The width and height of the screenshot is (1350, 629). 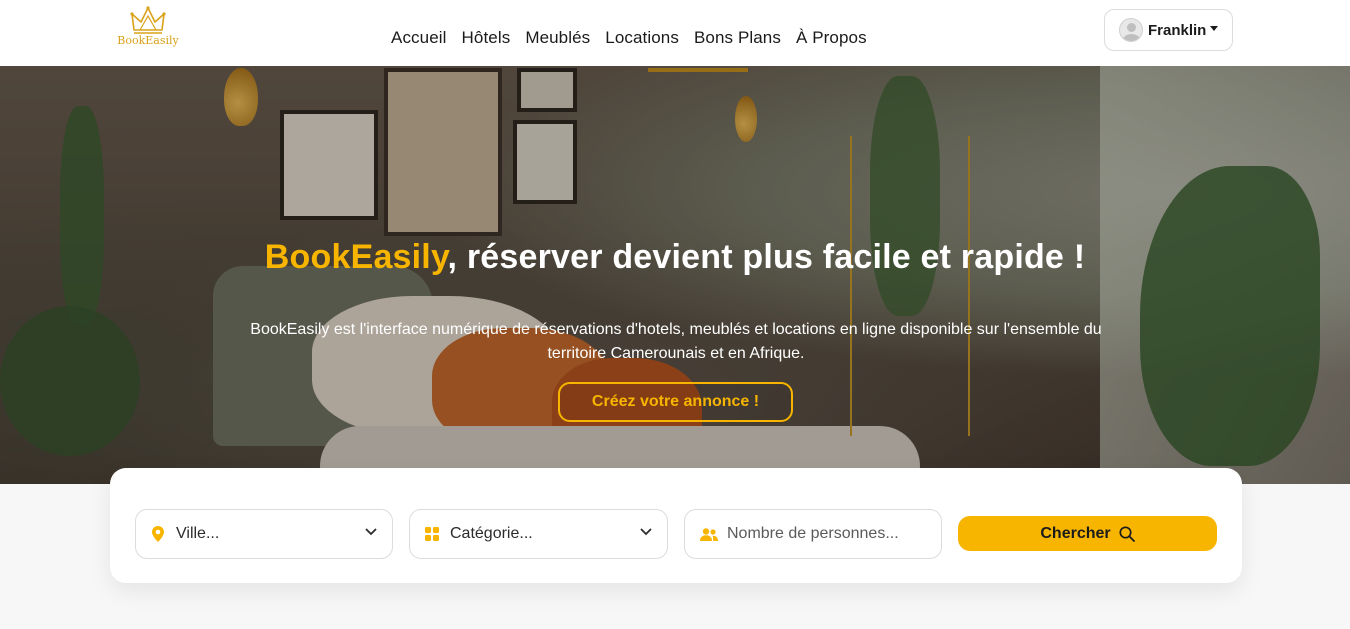 I want to click on logo-text: BookEasily, so click(x=148, y=40).